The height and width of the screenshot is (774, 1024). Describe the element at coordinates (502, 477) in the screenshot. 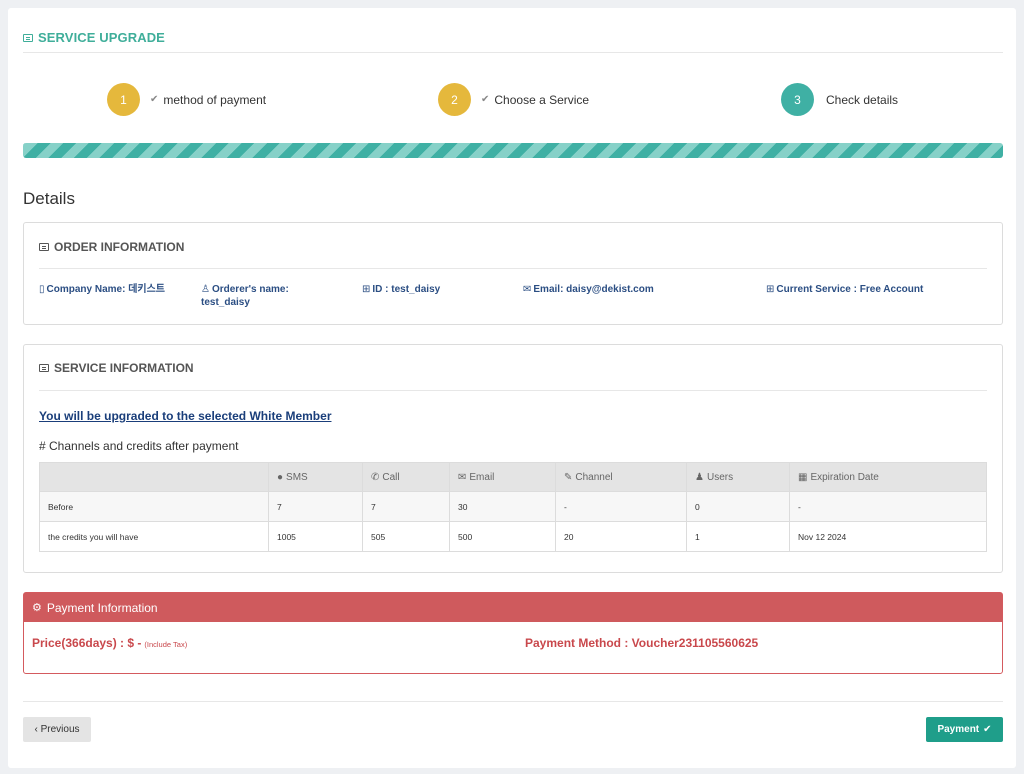

I see `column-header-email: ✉ Email` at that location.